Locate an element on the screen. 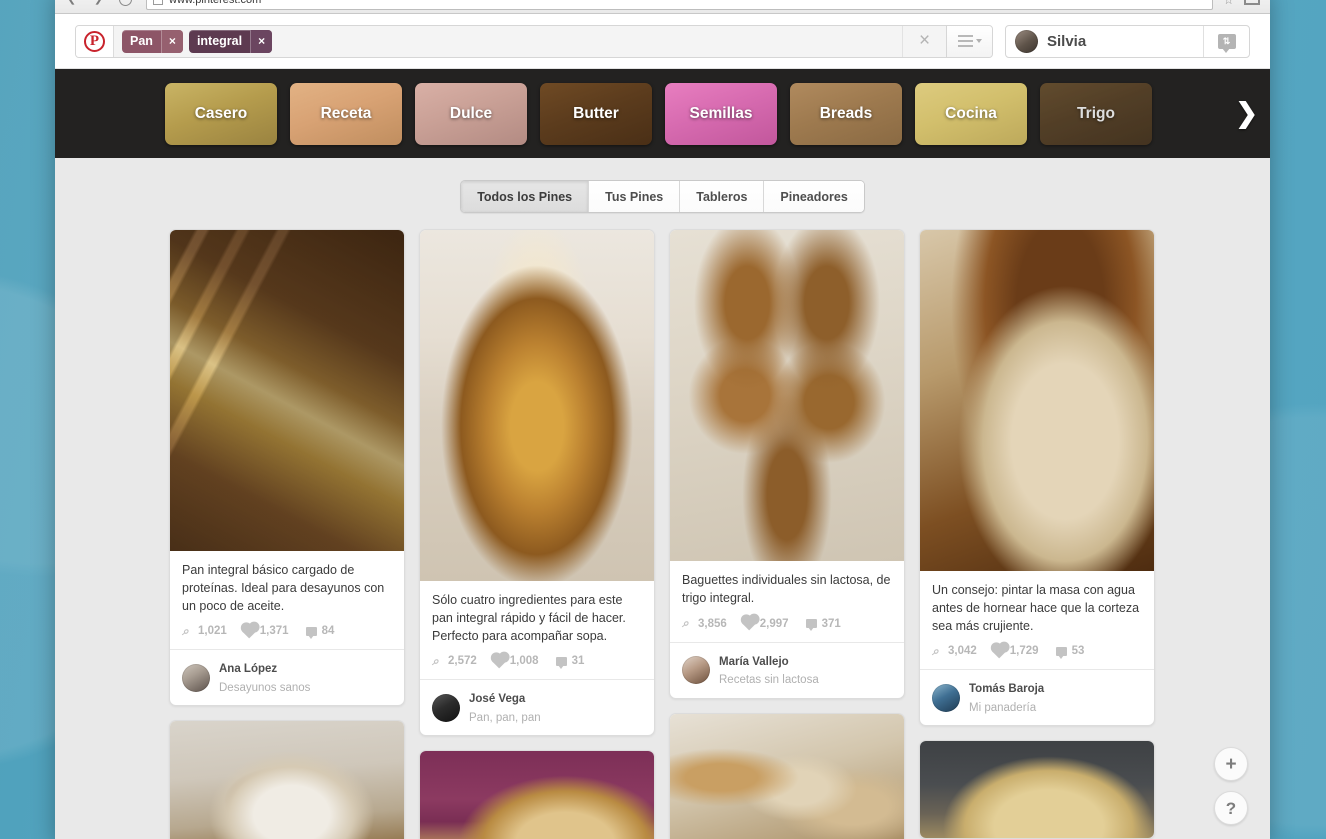 Image resolution: width=1326 pixels, height=839 pixels. category-tile-breads: Breads is located at coordinates (846, 113).